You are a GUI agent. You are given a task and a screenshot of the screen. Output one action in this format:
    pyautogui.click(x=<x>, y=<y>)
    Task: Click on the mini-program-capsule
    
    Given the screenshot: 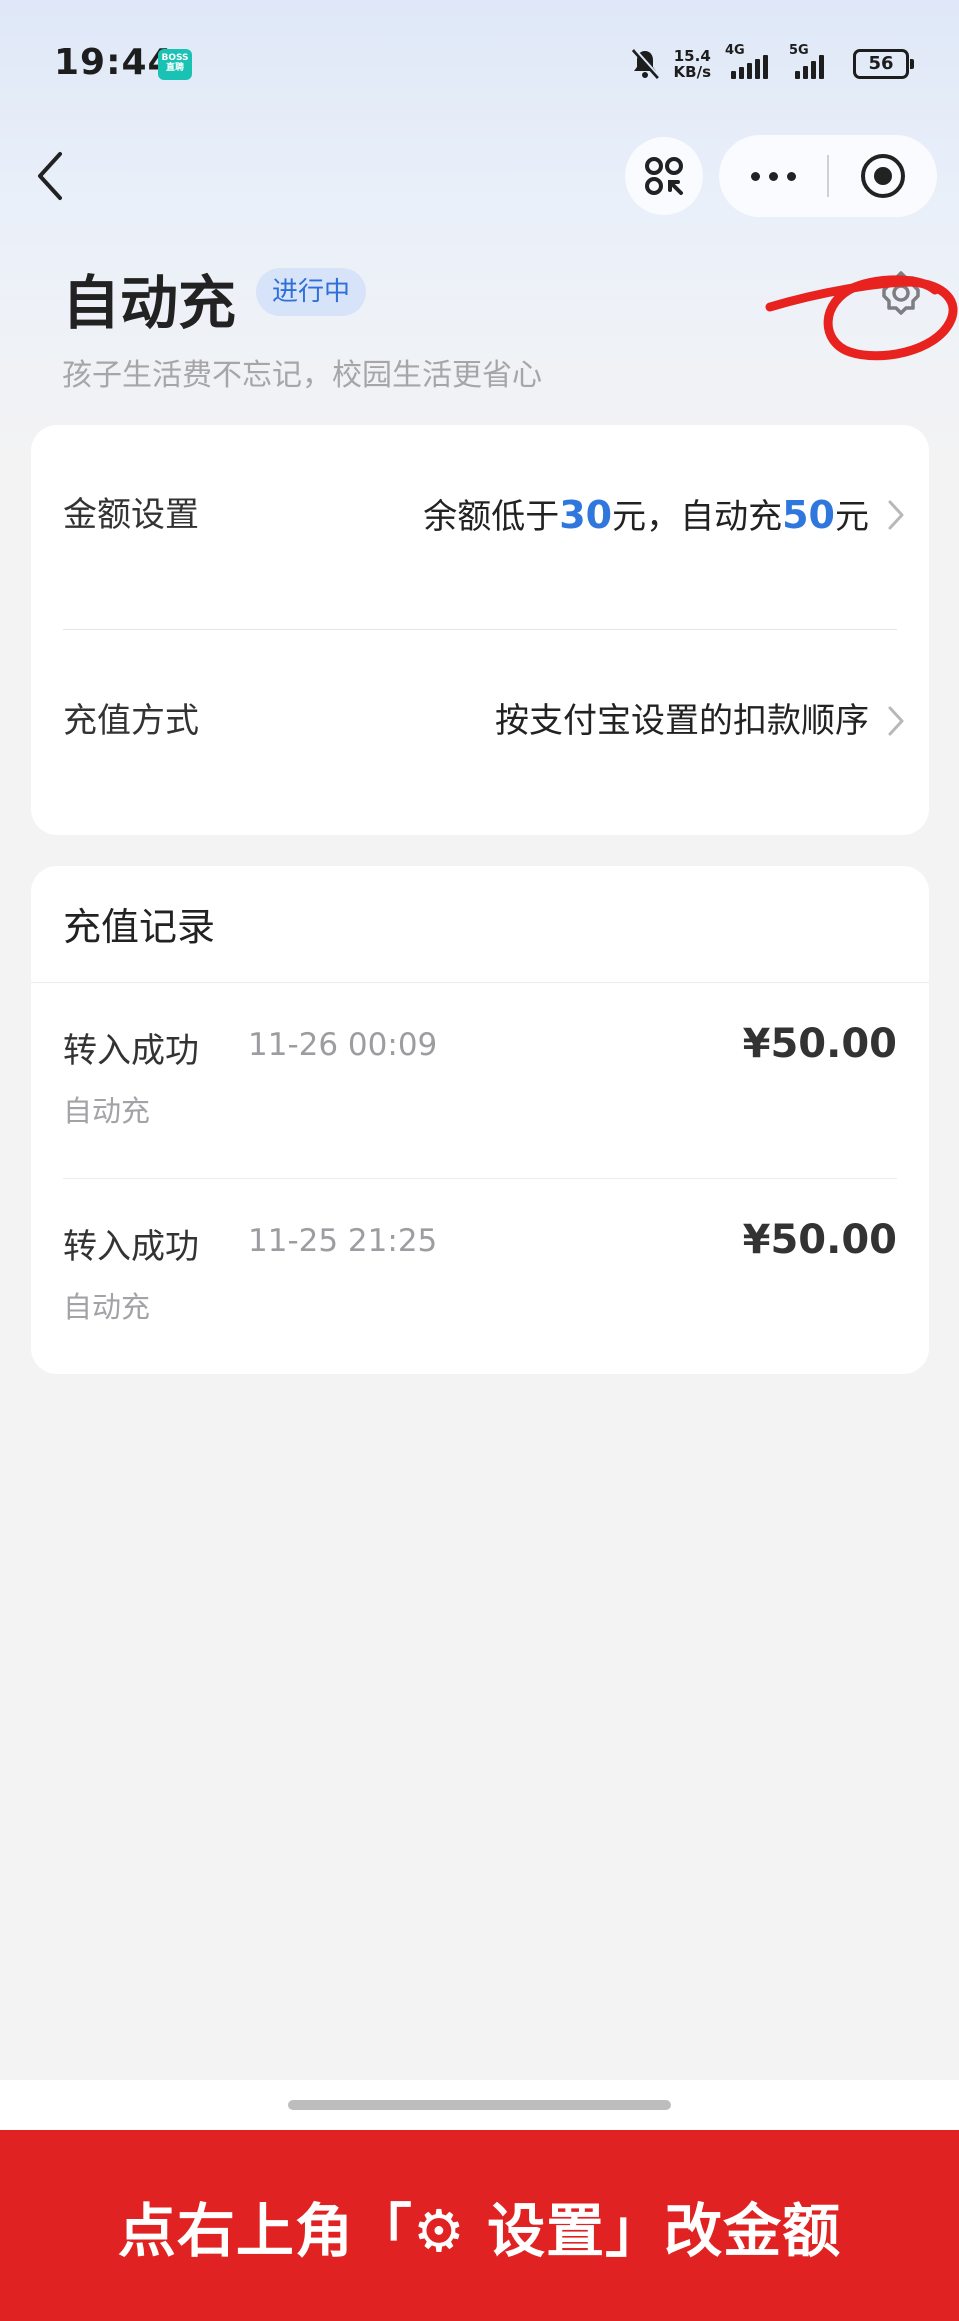 What is the action you would take?
    pyautogui.click(x=828, y=176)
    